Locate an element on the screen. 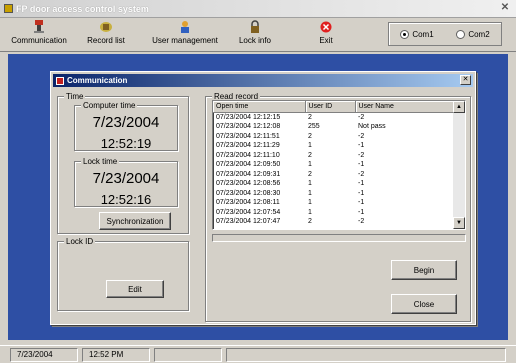  toolbar-communication-button: Communication is located at coordinates (39, 35).